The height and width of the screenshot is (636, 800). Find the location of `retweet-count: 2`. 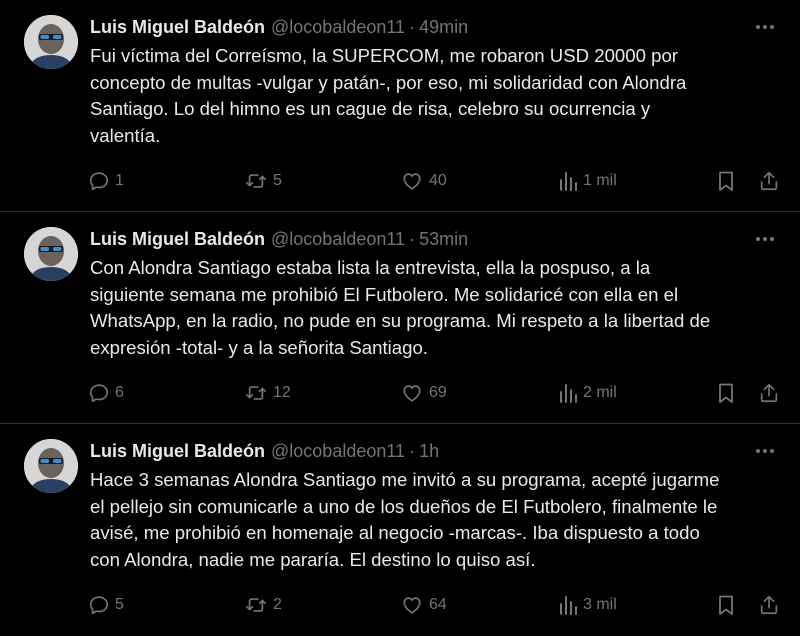

retweet-count: 2 is located at coordinates (277, 604).